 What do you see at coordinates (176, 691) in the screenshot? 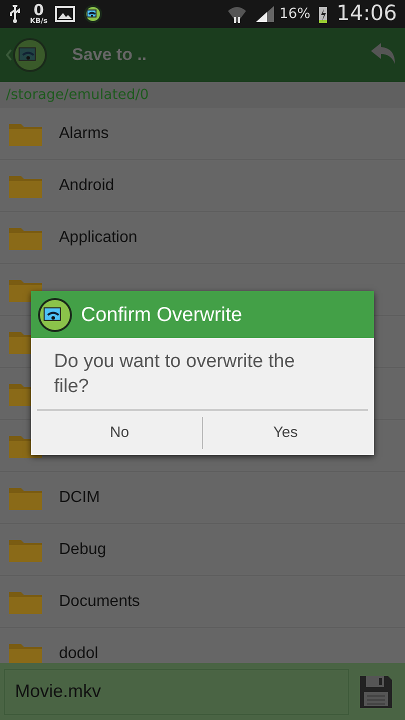
I see `filename-field: Movie.mkv` at bounding box center [176, 691].